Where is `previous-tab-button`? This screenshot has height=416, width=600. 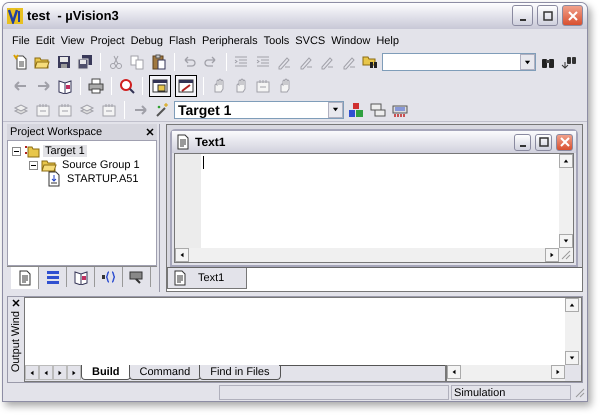
previous-tab-button is located at coordinates (46, 372).